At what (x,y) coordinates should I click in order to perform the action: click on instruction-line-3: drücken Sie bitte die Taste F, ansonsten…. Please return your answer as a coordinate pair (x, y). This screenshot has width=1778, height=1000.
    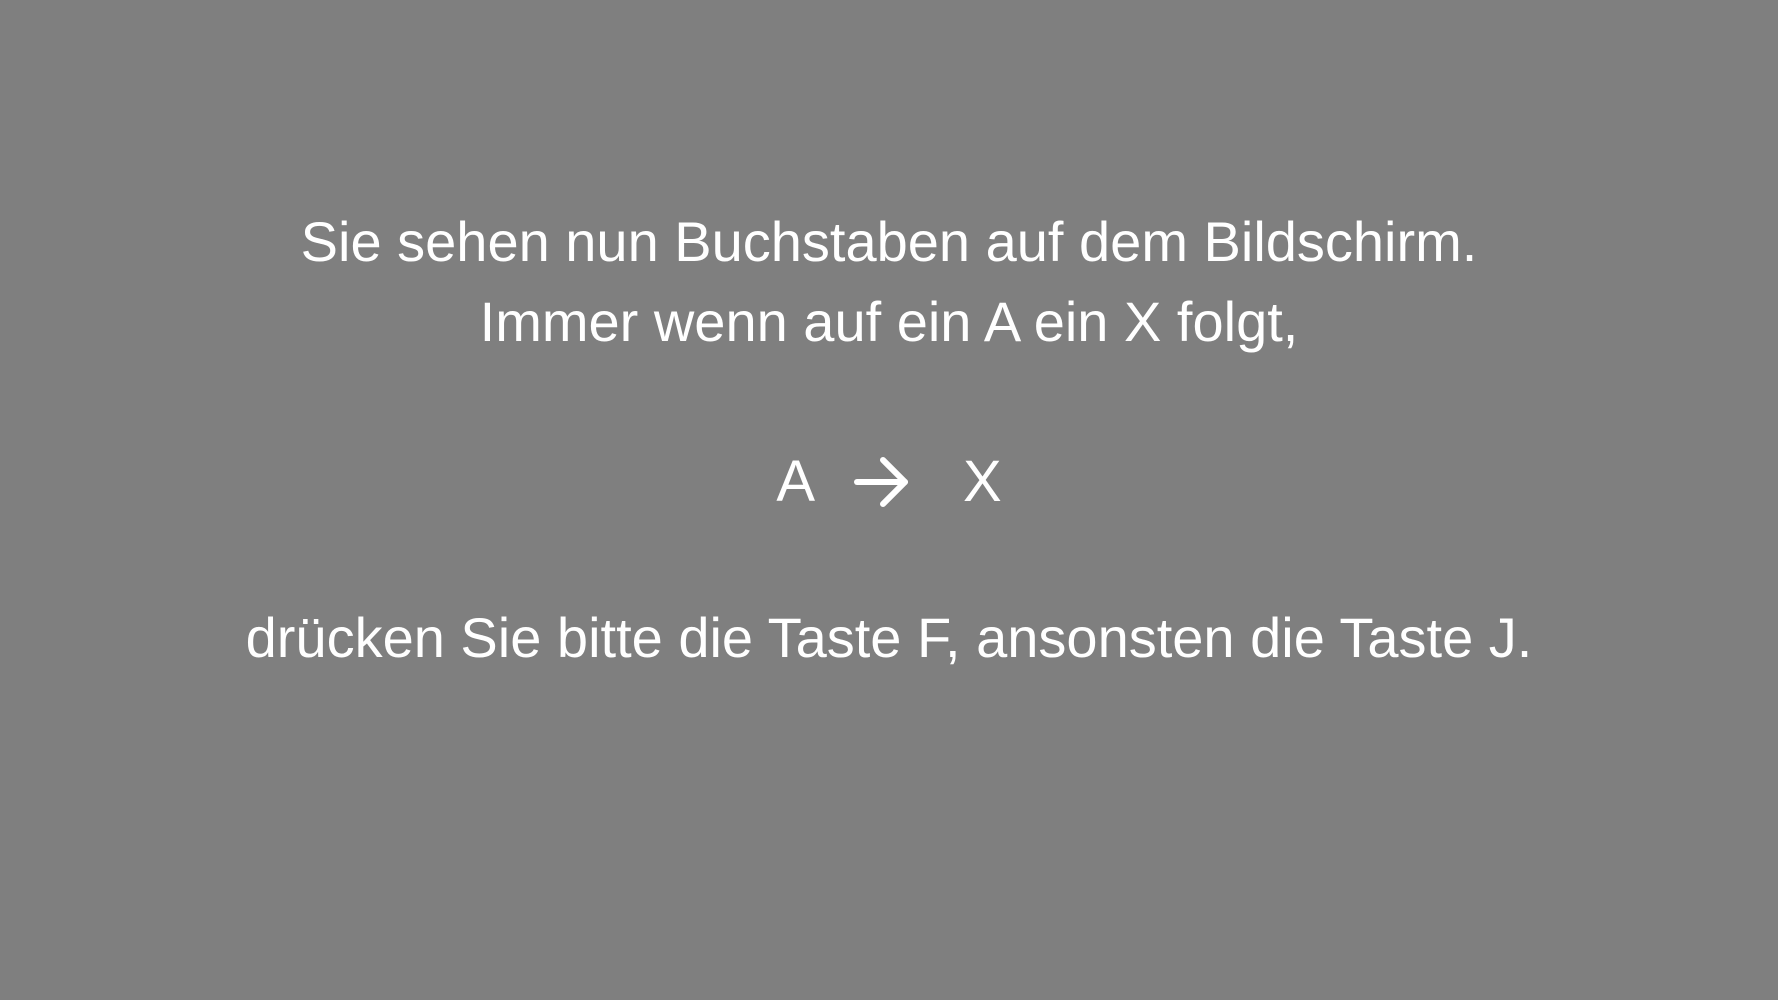
    Looking at the image, I should click on (889, 637).